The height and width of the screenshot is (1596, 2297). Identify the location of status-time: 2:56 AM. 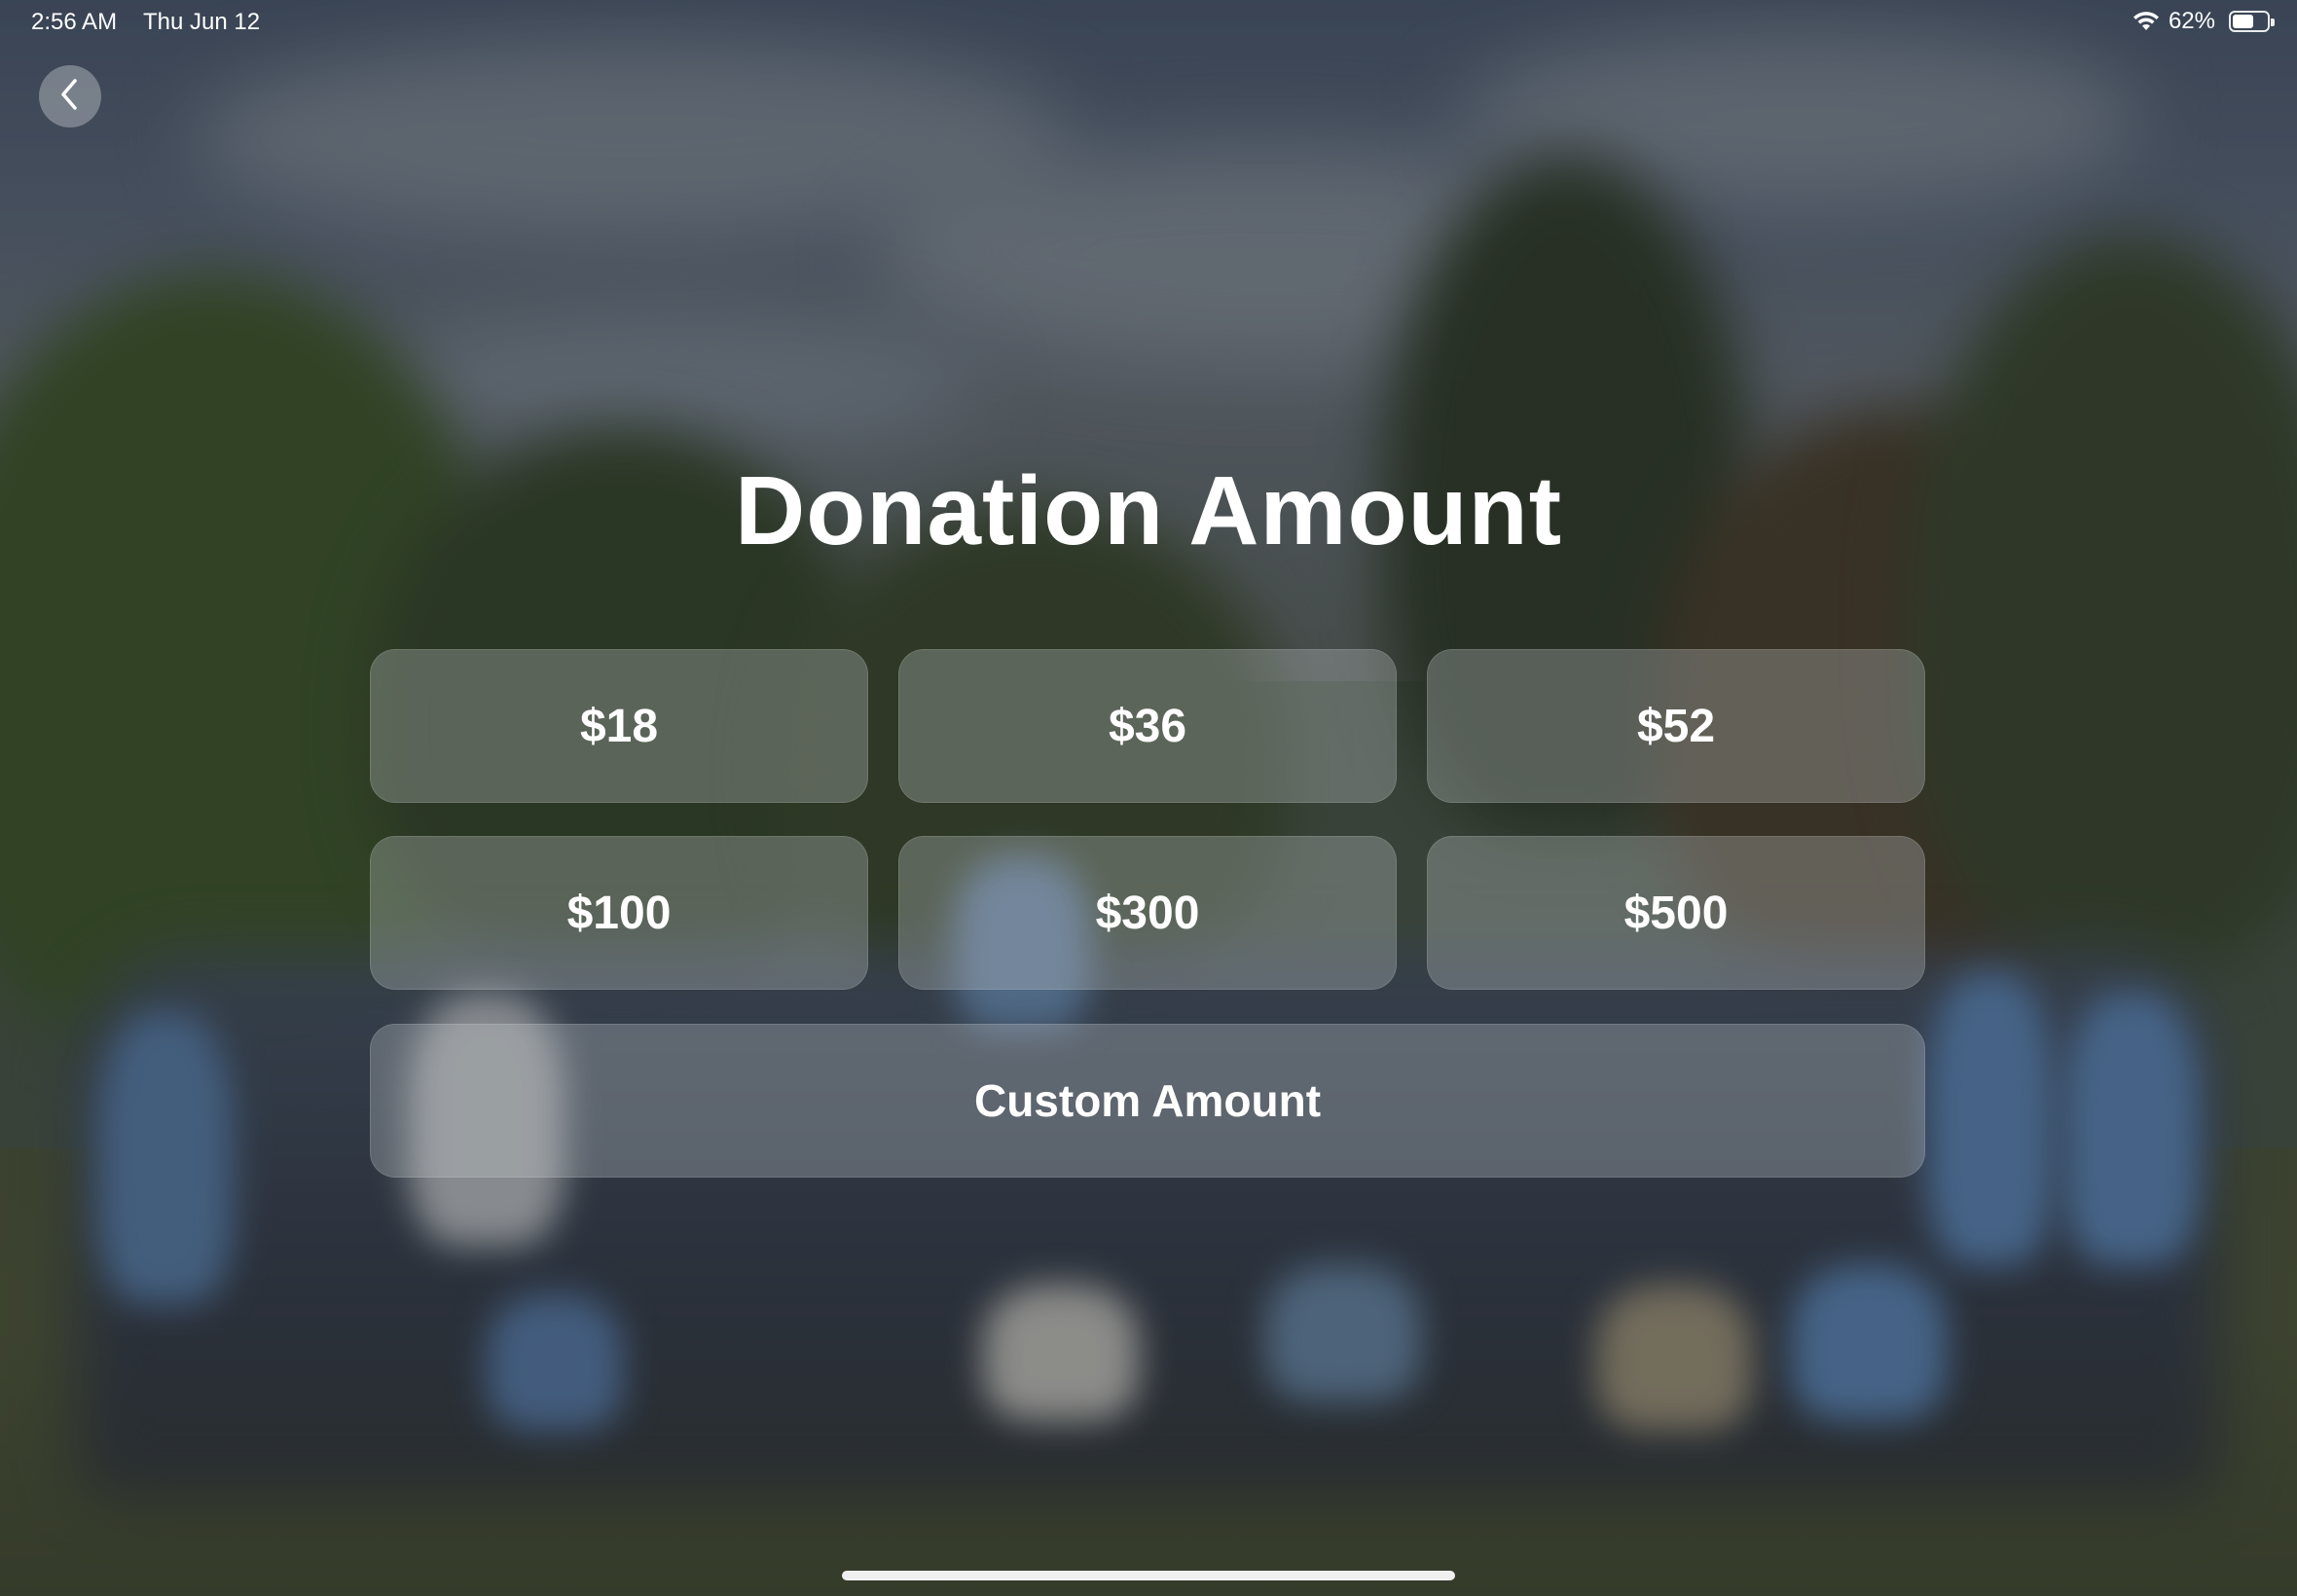
(74, 22).